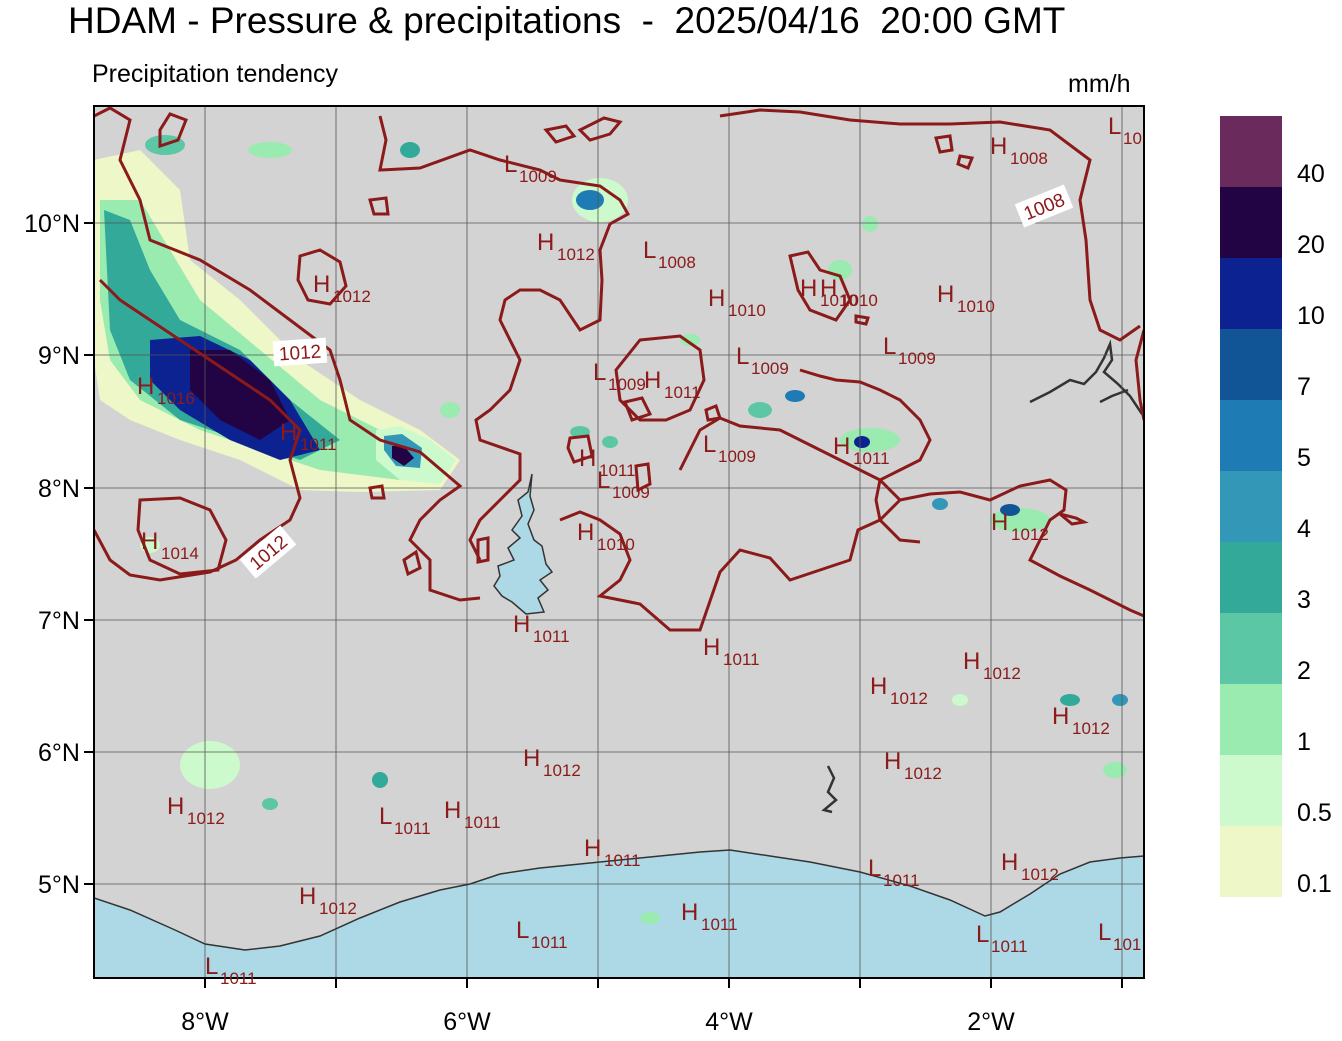 The height and width of the screenshot is (1041, 1342). What do you see at coordinates (59, 356) in the screenshot?
I see `y-tick-label: 9°N` at bounding box center [59, 356].